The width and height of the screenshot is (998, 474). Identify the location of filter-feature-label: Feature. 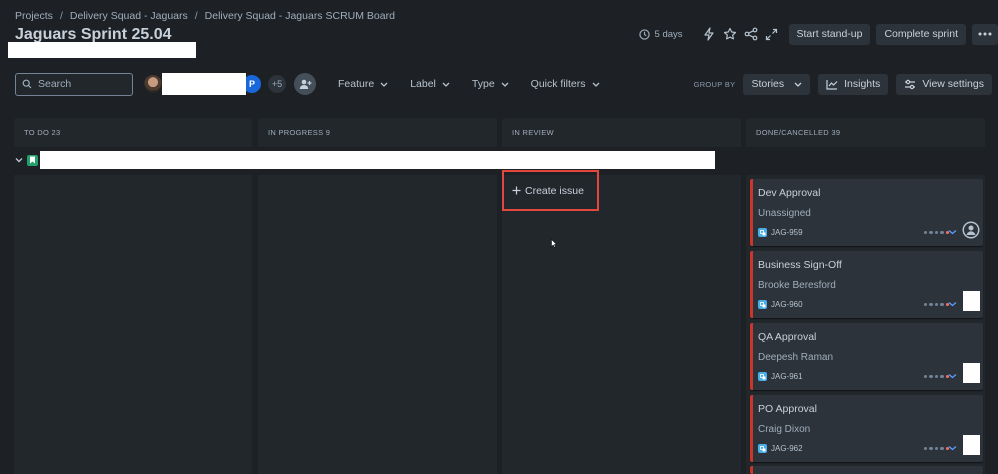
(356, 84).